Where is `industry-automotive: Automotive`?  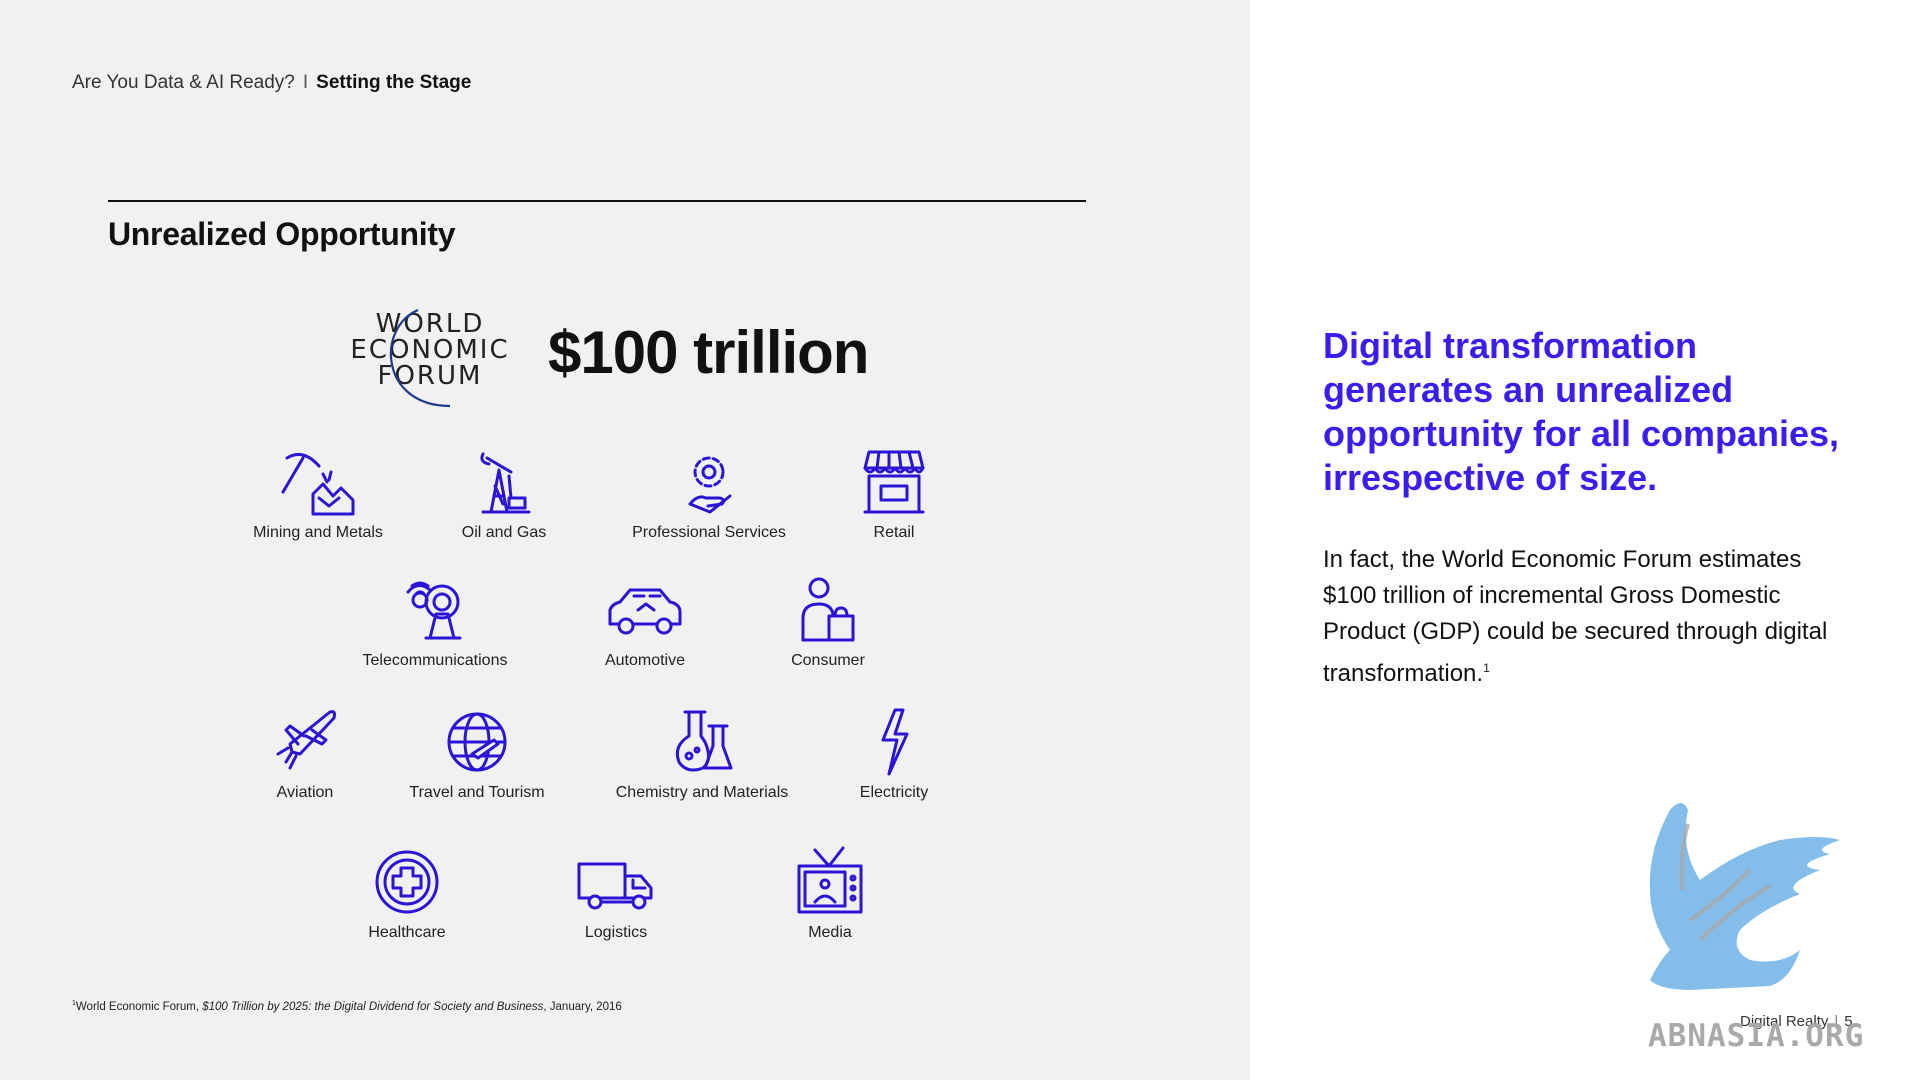
industry-automotive: Automotive is located at coordinates (645, 622).